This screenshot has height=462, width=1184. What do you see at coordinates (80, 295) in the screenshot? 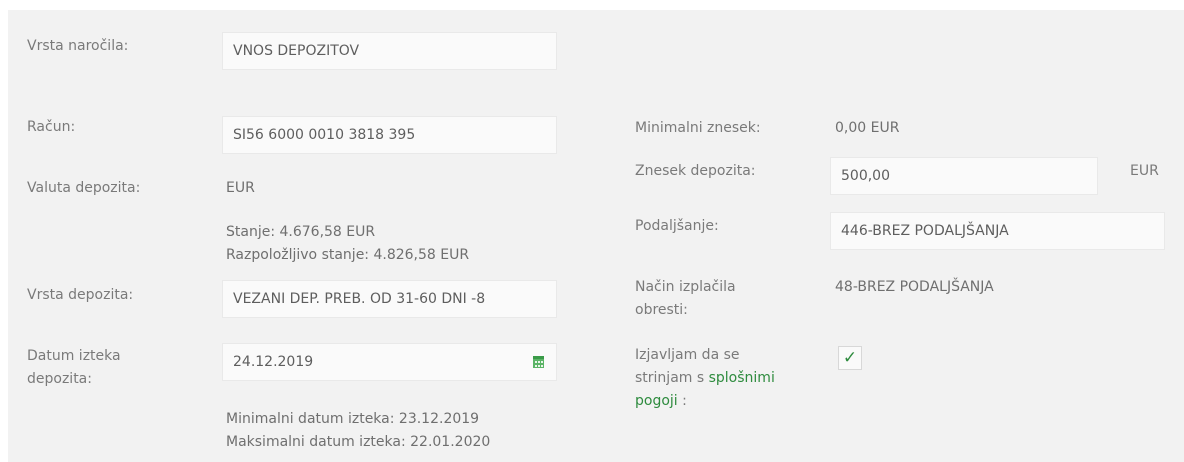
I see `deposit-type-label: Vrsta depozita:` at bounding box center [80, 295].